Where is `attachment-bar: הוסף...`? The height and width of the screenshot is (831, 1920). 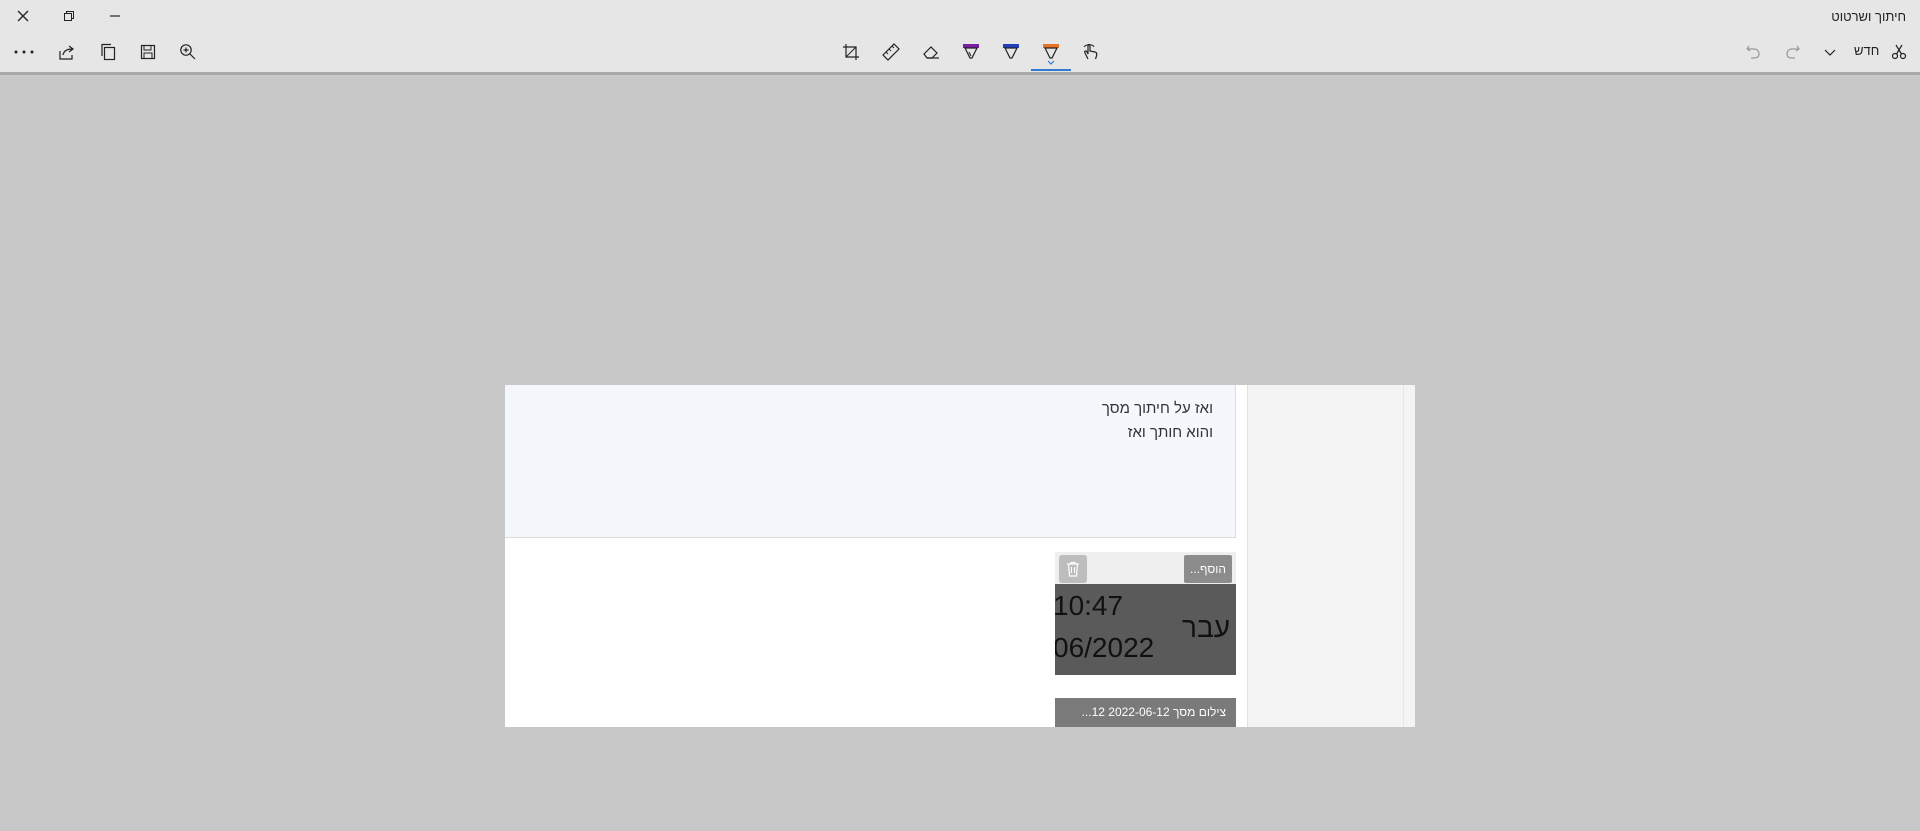 attachment-bar: הוסף... is located at coordinates (1145, 568).